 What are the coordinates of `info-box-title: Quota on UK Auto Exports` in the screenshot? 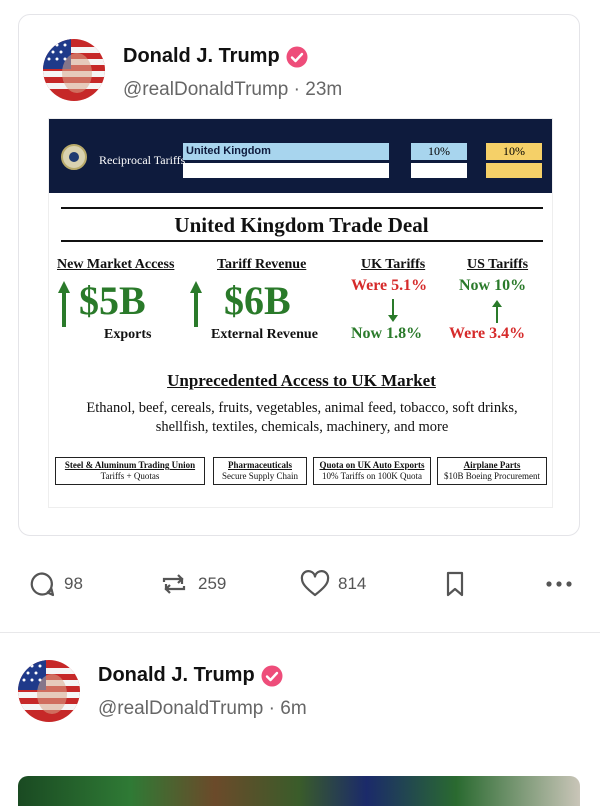 It's located at (372, 465).